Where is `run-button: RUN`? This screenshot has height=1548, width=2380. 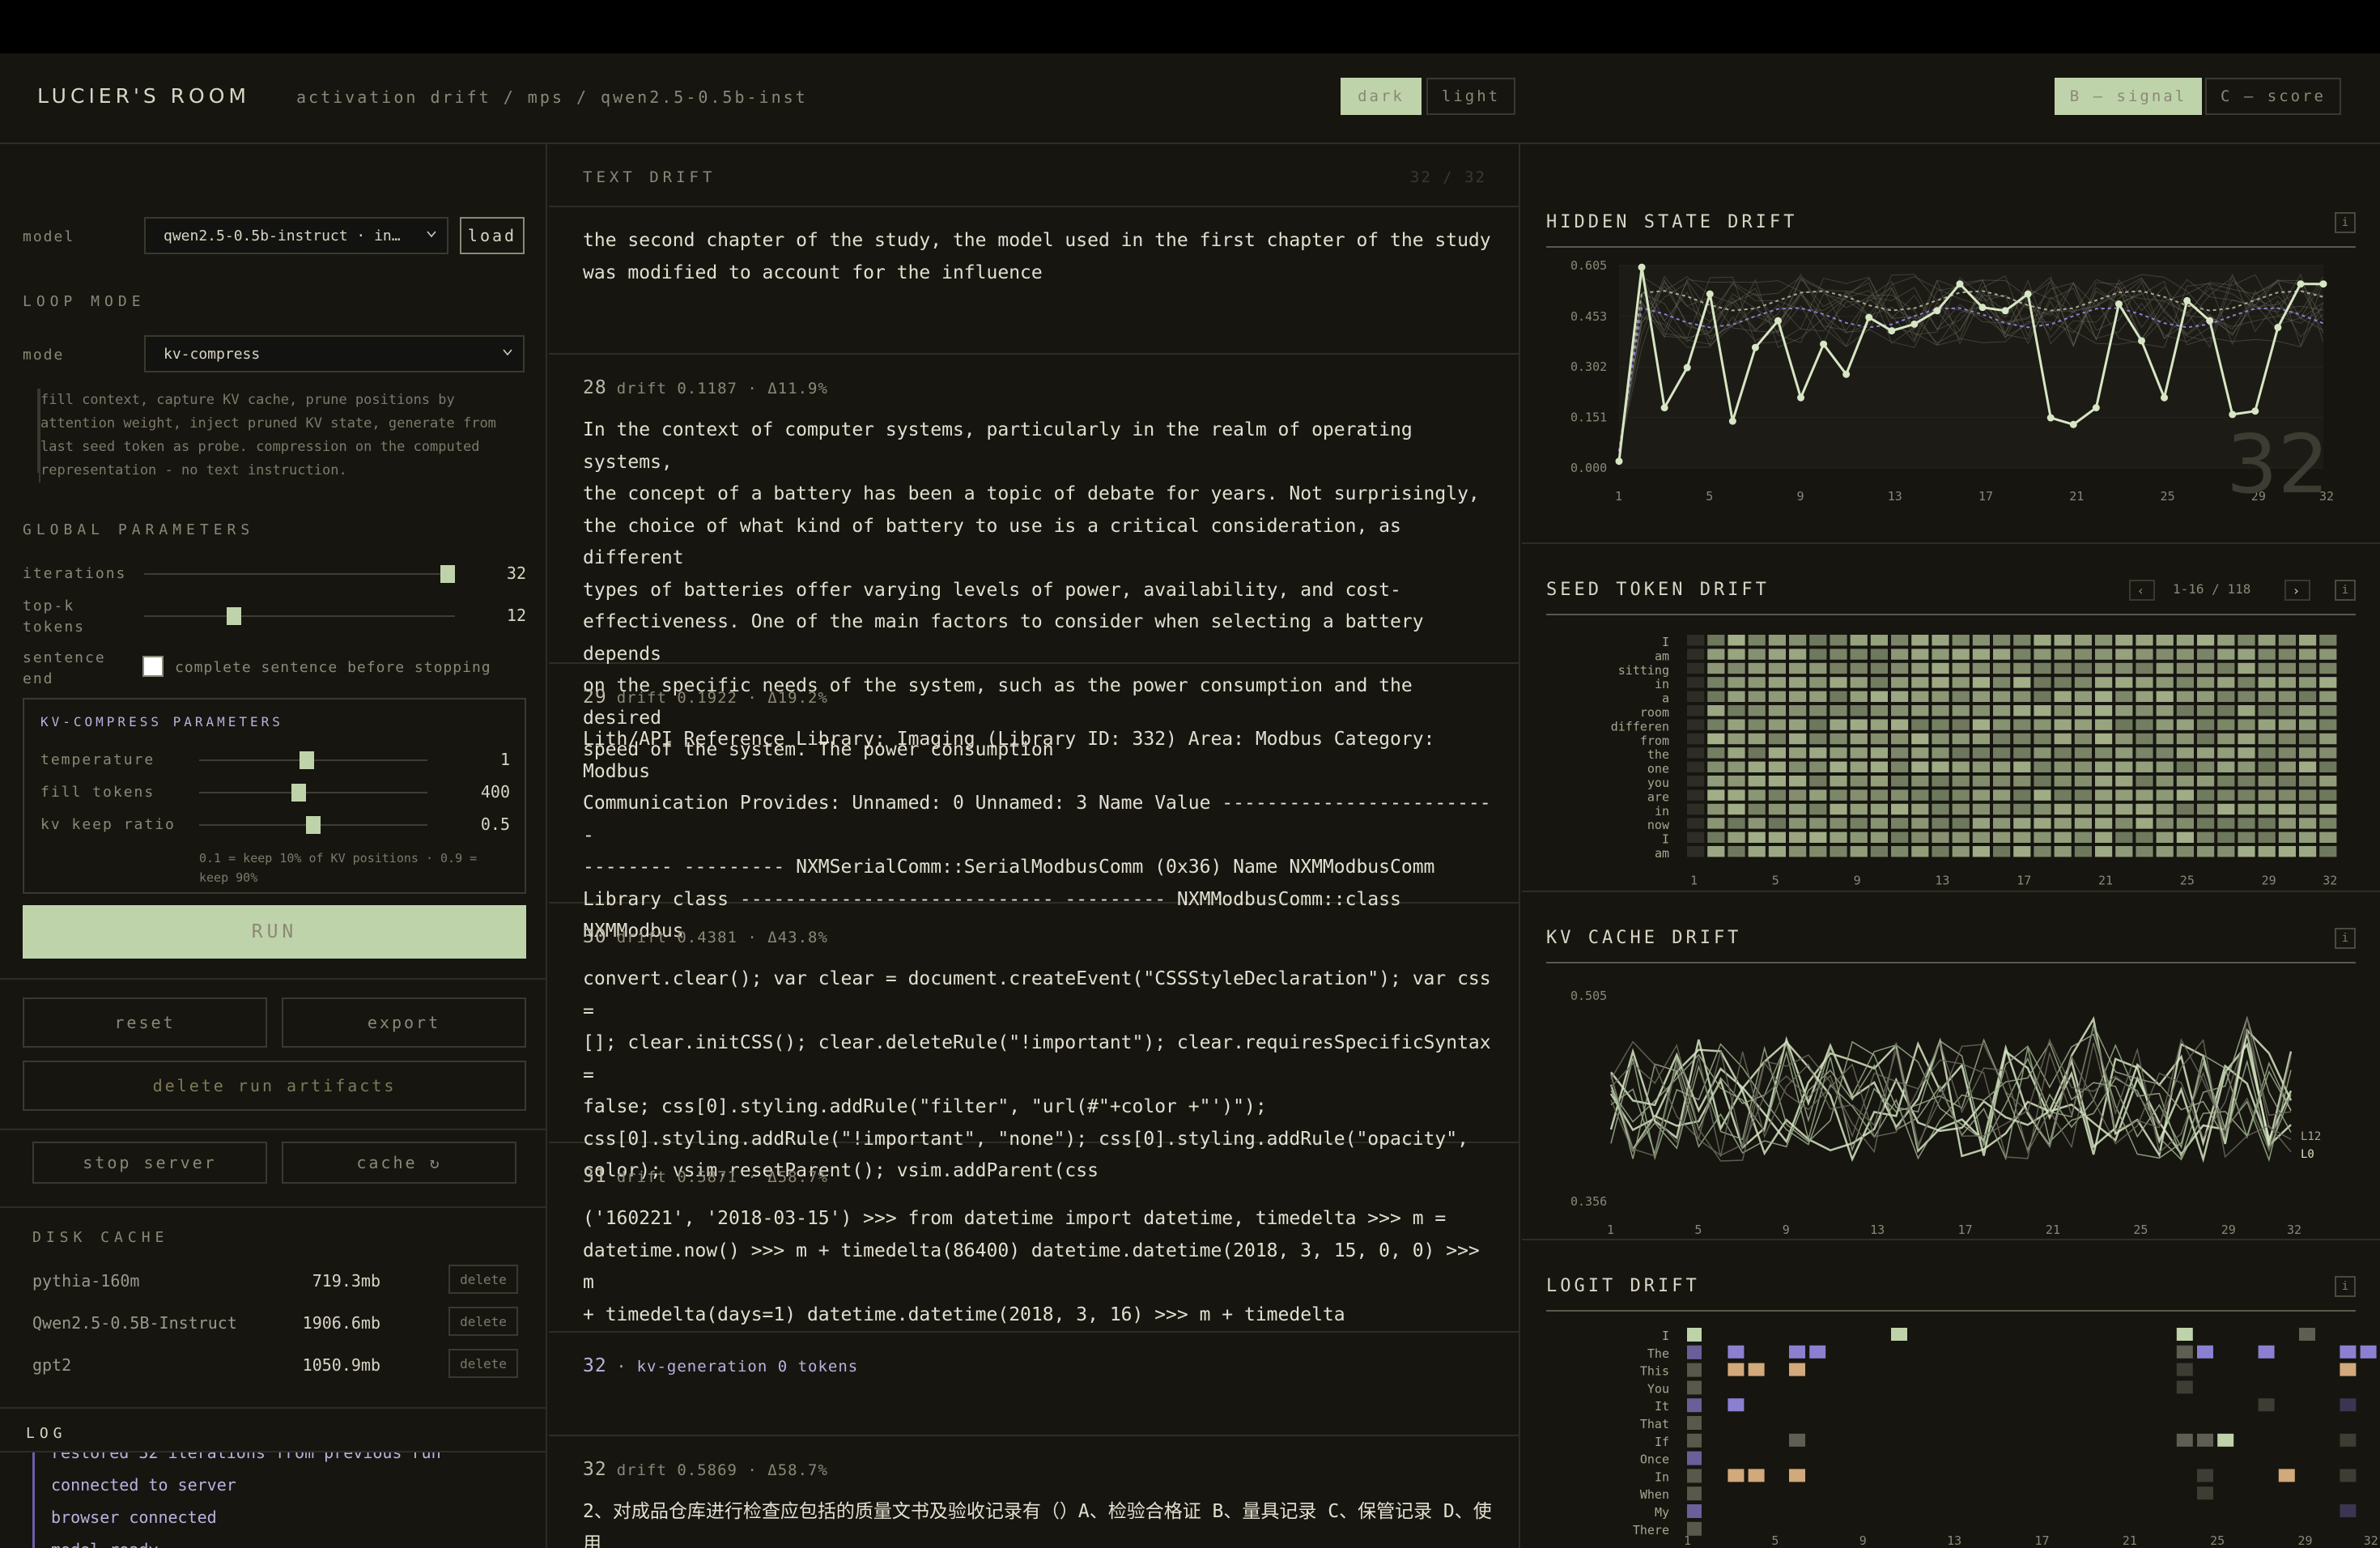 run-button: RUN is located at coordinates (275, 932).